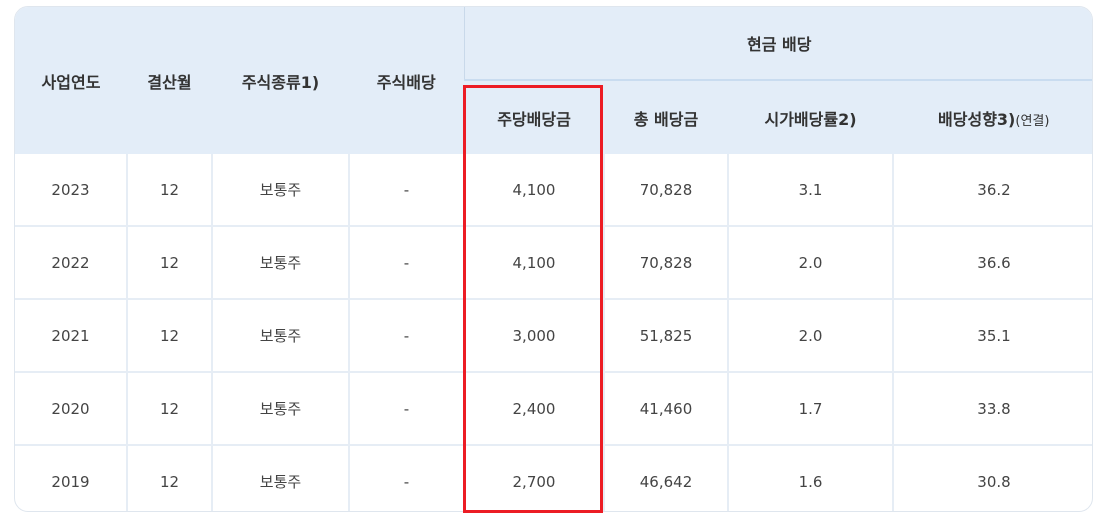 The image size is (1100, 518). What do you see at coordinates (991, 477) in the screenshot?
I see `cell-payout: 30.8` at bounding box center [991, 477].